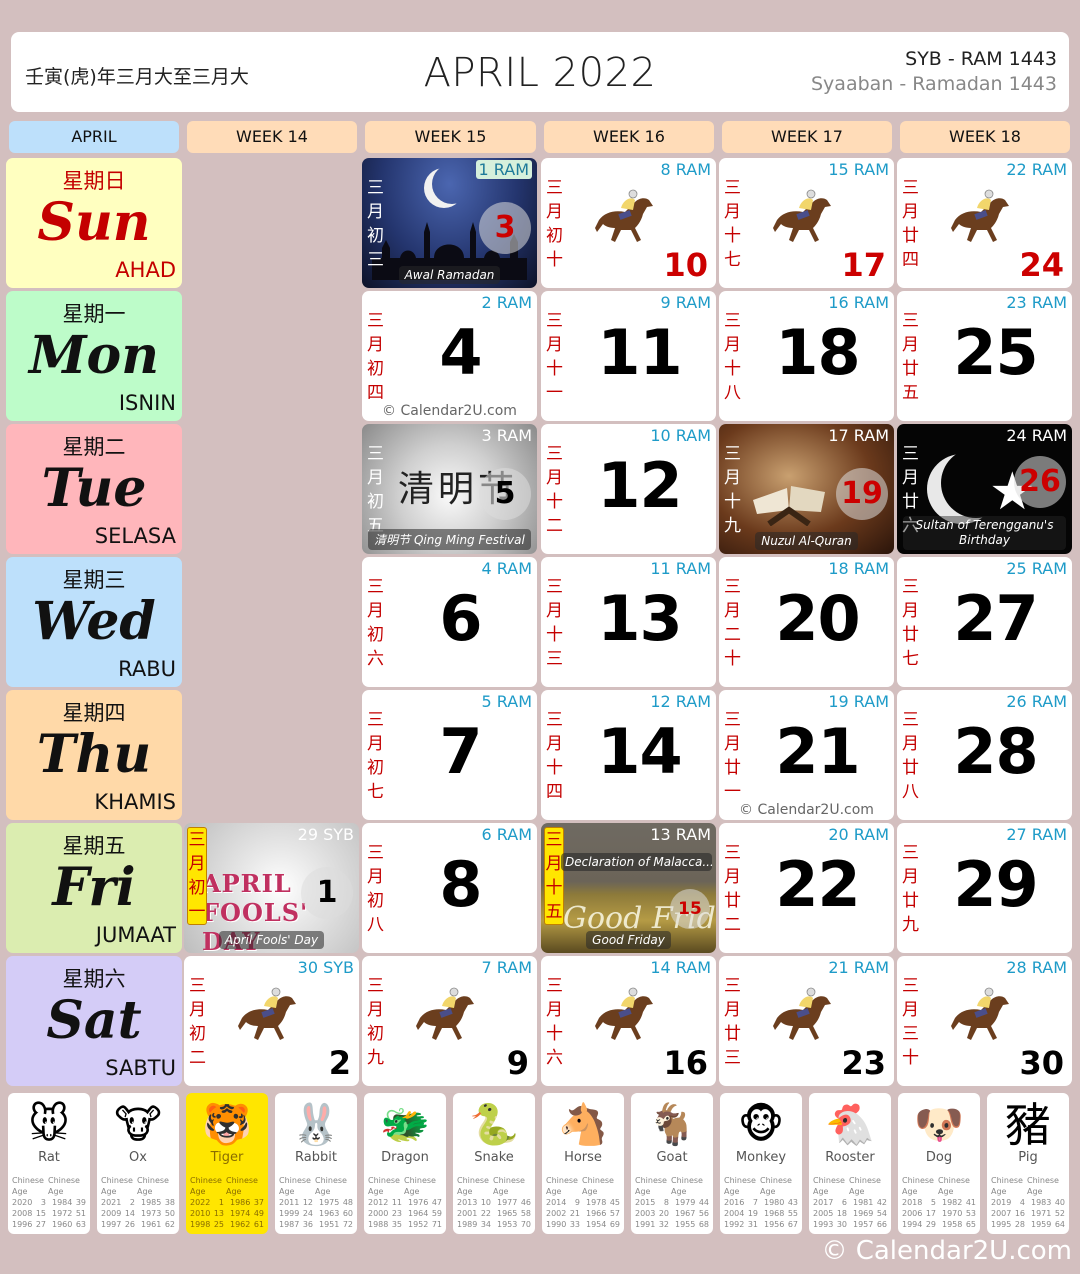 The height and width of the screenshot is (1274, 1080). I want to click on week-header-14: WEEK 14, so click(272, 137).